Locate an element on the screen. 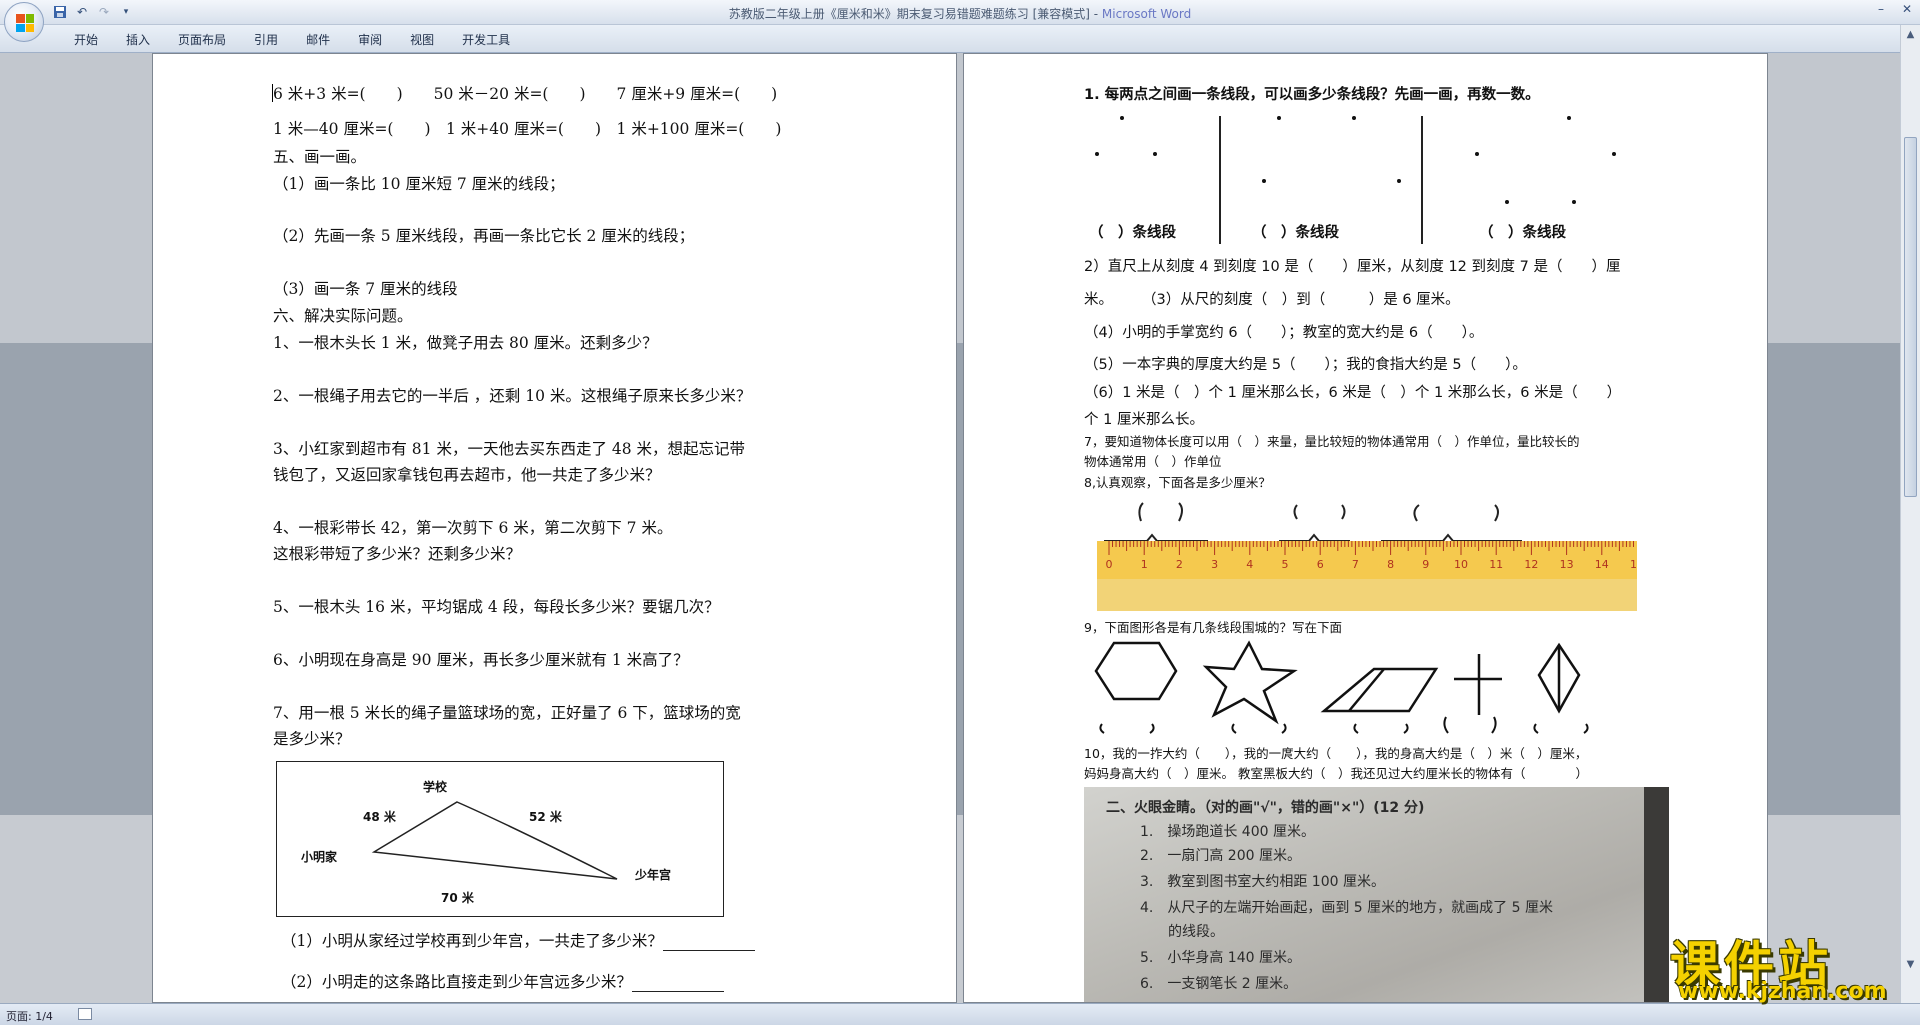 This screenshot has width=1920, height=1025. page-counter: 页面: 1/4 is located at coordinates (29, 1016).